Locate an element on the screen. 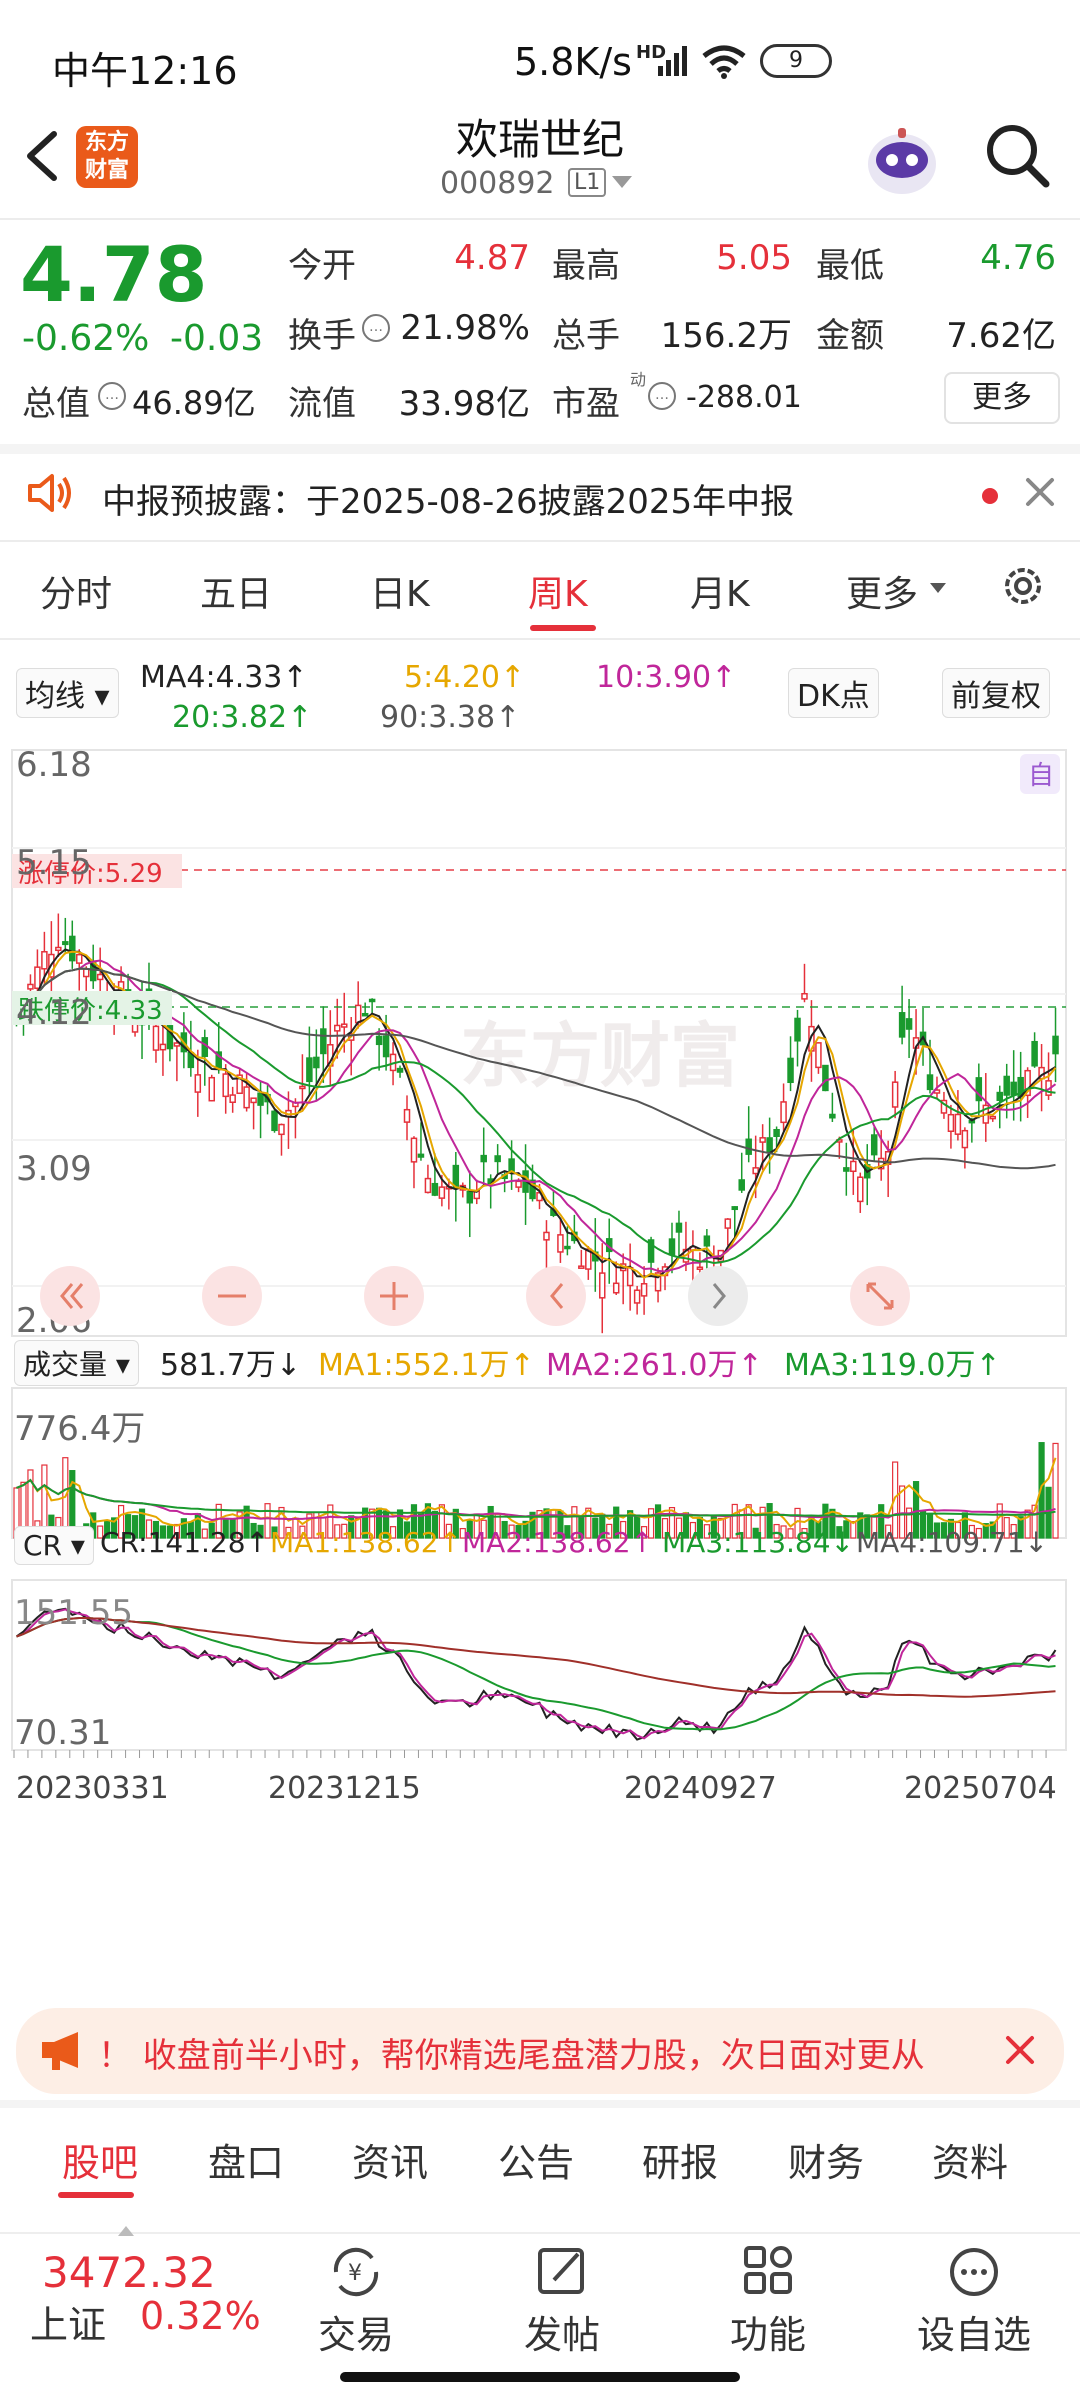 This screenshot has height=2400, width=1080. ma5-label: 5:4.20↑ is located at coordinates (465, 677).